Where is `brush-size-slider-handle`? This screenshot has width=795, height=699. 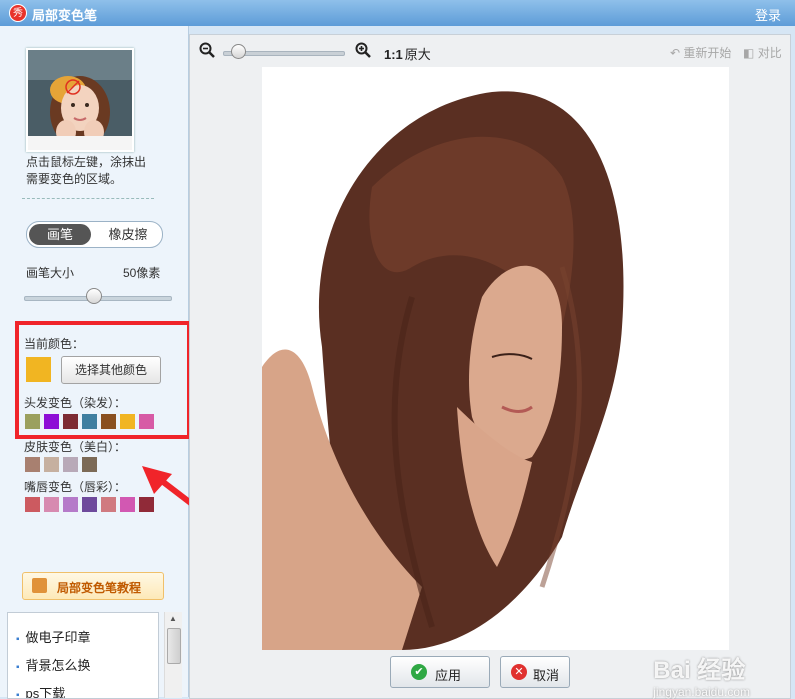 brush-size-slider-handle is located at coordinates (93, 296).